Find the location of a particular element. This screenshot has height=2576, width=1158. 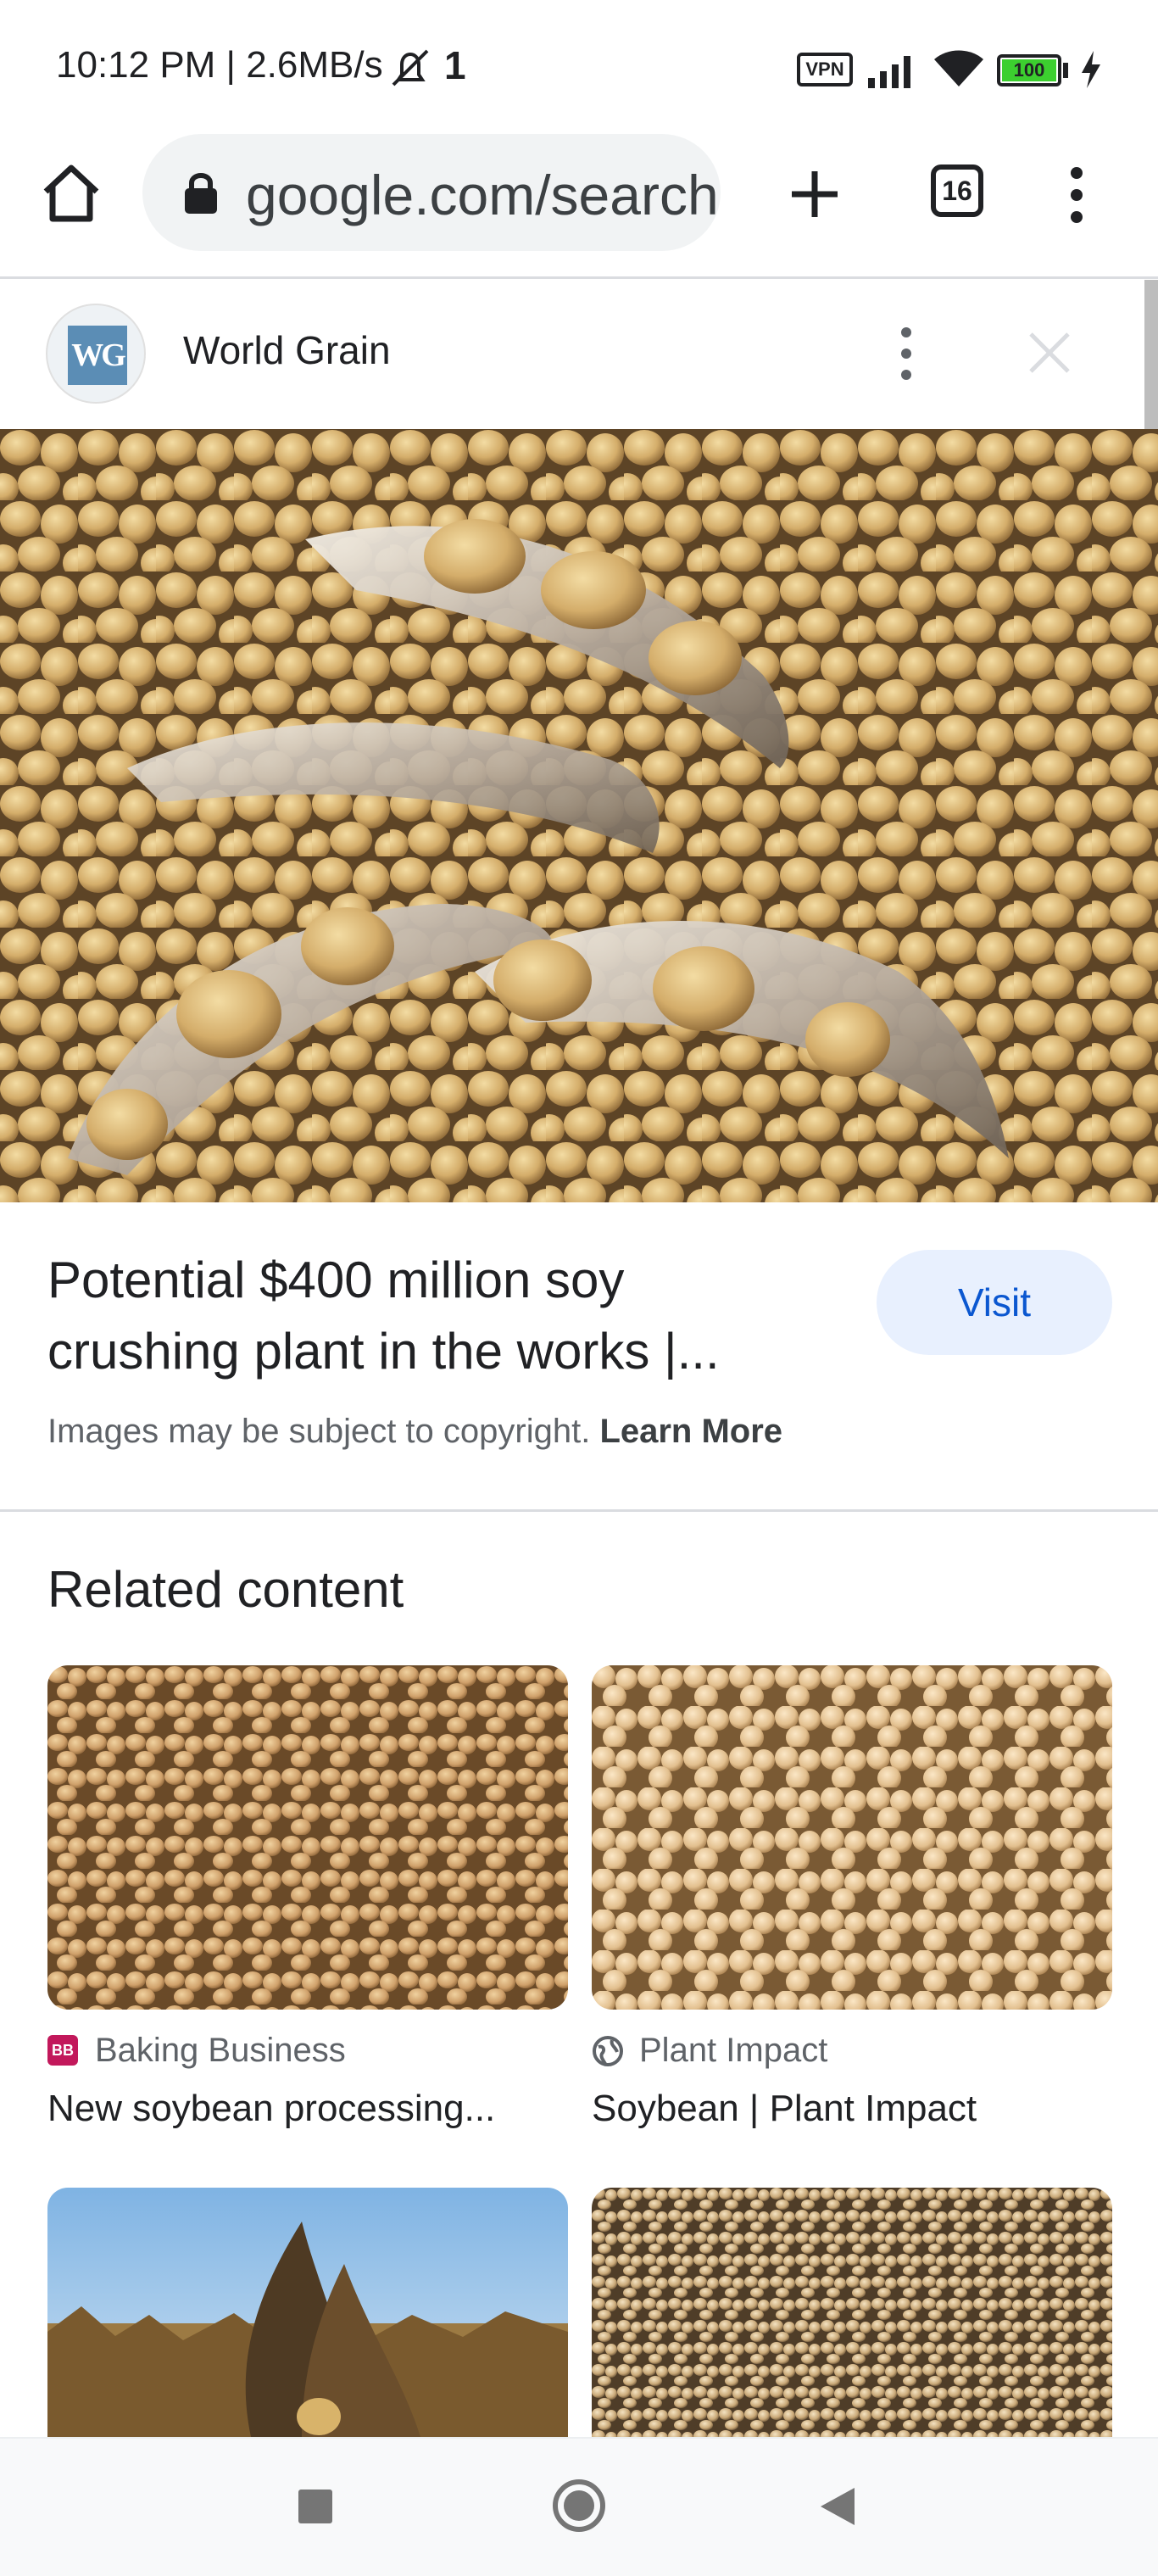

browser-toolbar: google.com/search 16 is located at coordinates (579, 206).